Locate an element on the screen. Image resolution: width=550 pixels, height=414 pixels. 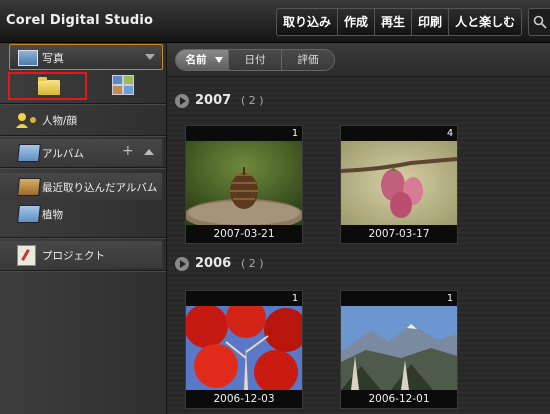
nav-print: 印刷 is located at coordinates (431, 22).